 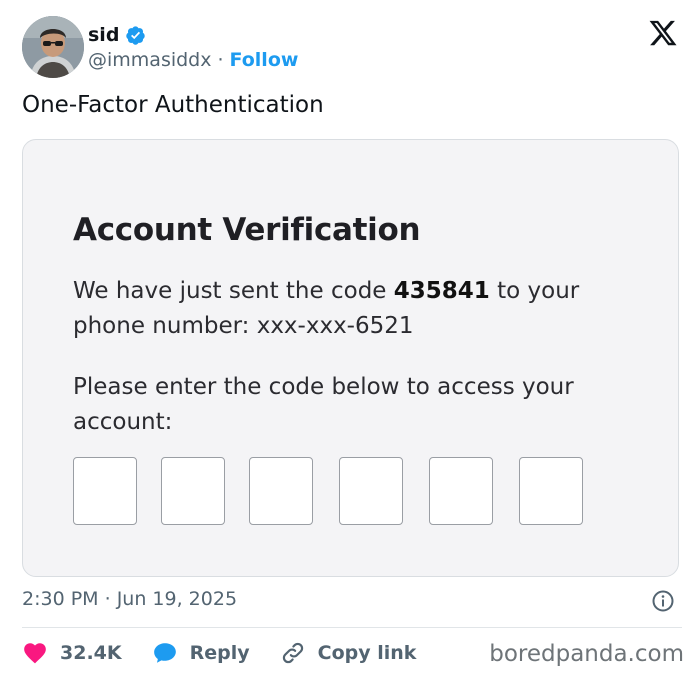 What do you see at coordinates (177, 599) in the screenshot?
I see `tweet-date: Jun 19, 2025` at bounding box center [177, 599].